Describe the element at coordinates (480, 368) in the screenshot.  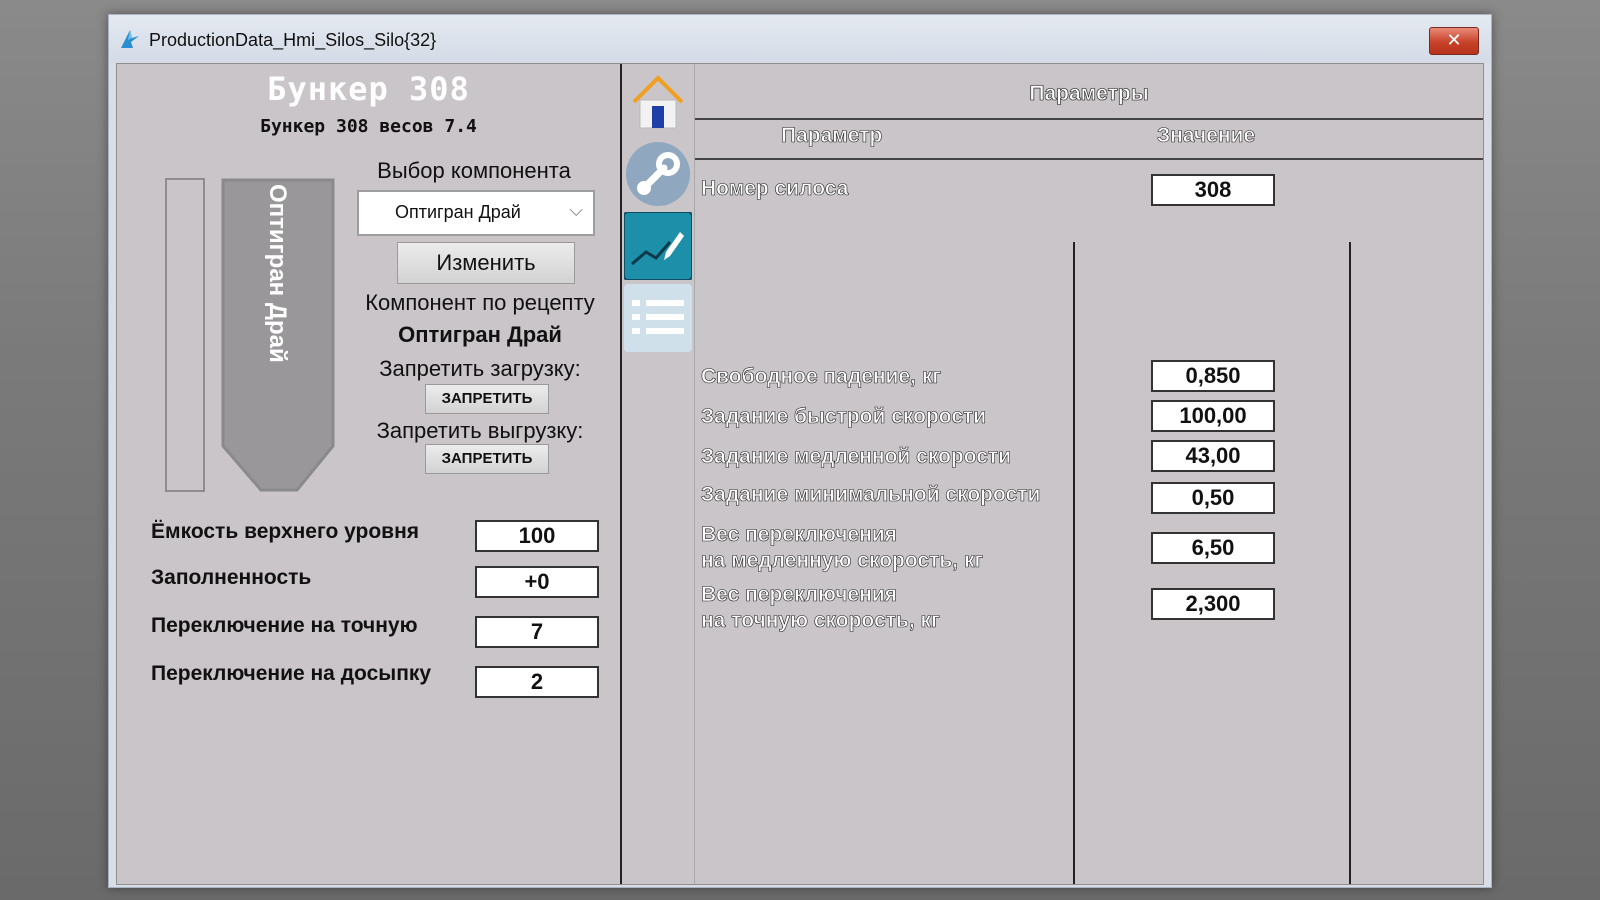
I see `forbid-load-label: Запретить загрузку:` at that location.